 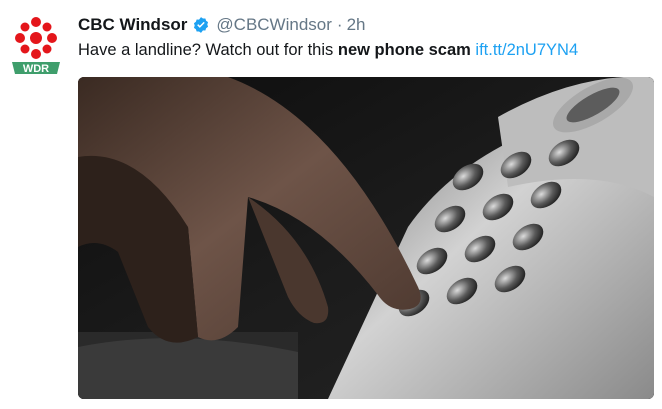 I want to click on tweet-link: ift.tt/2nU7YN4, so click(x=526, y=50).